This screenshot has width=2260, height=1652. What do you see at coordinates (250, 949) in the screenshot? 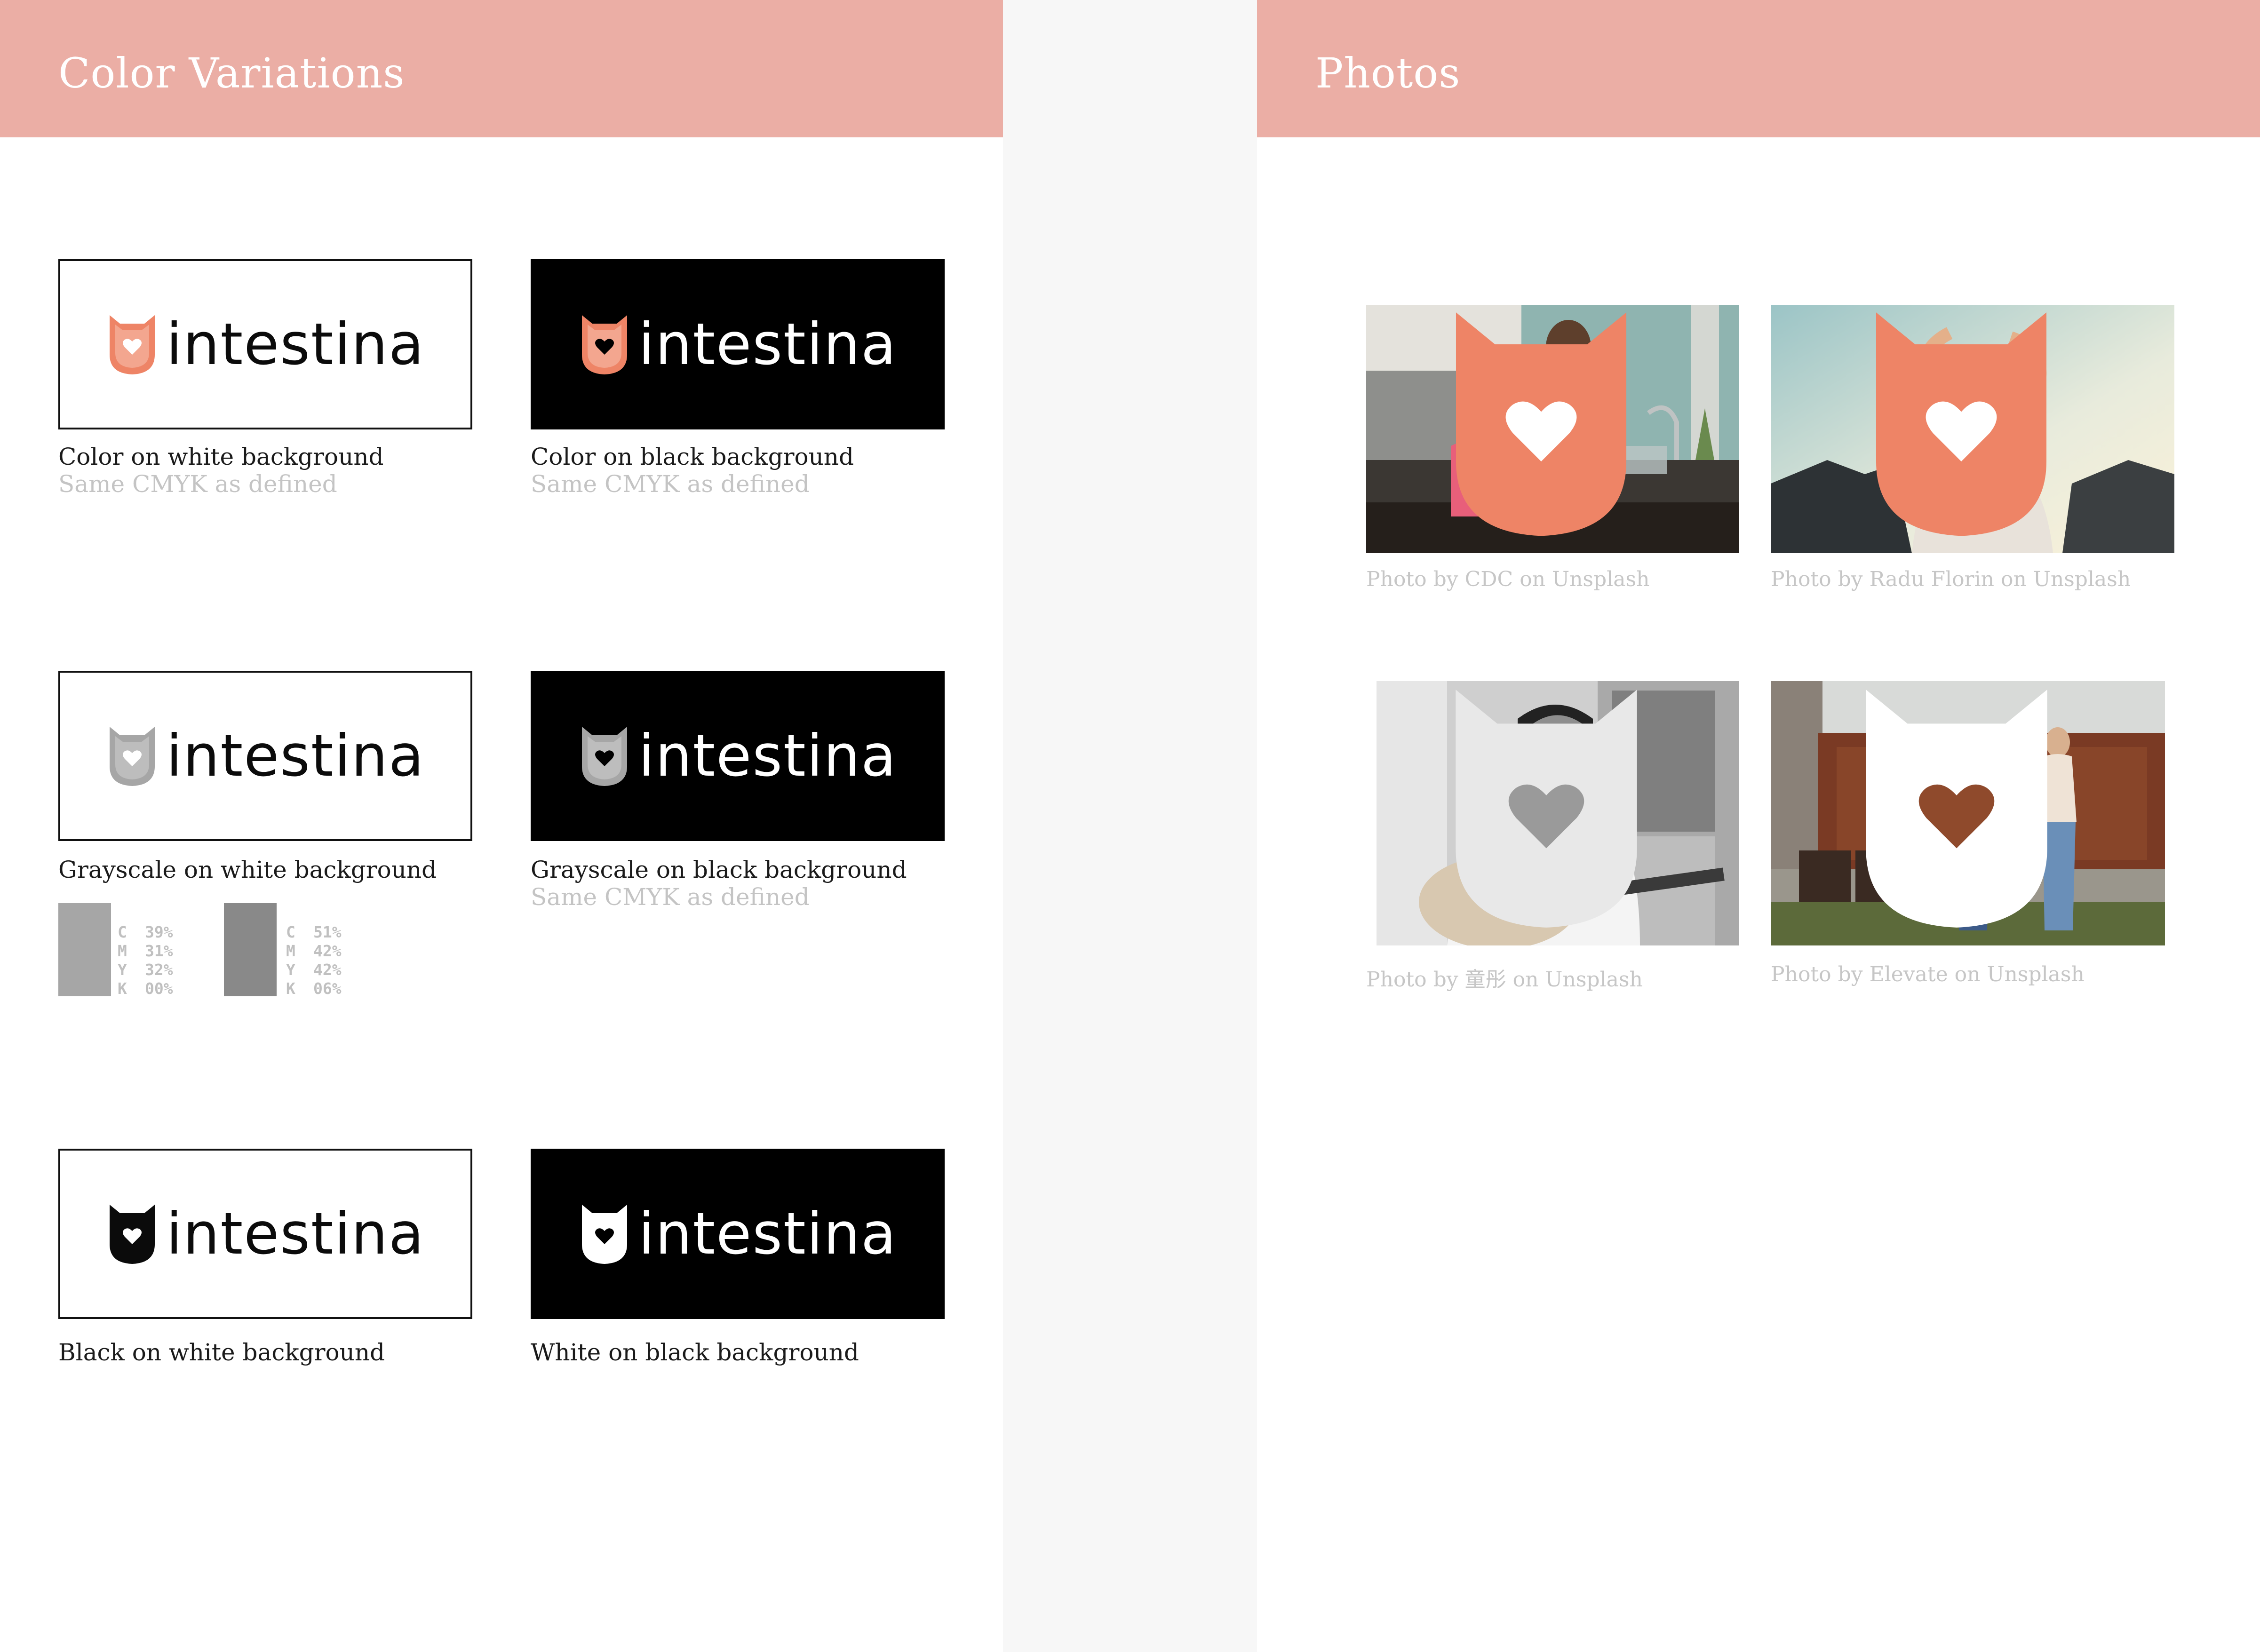
I see `gray-swatch-dark` at bounding box center [250, 949].